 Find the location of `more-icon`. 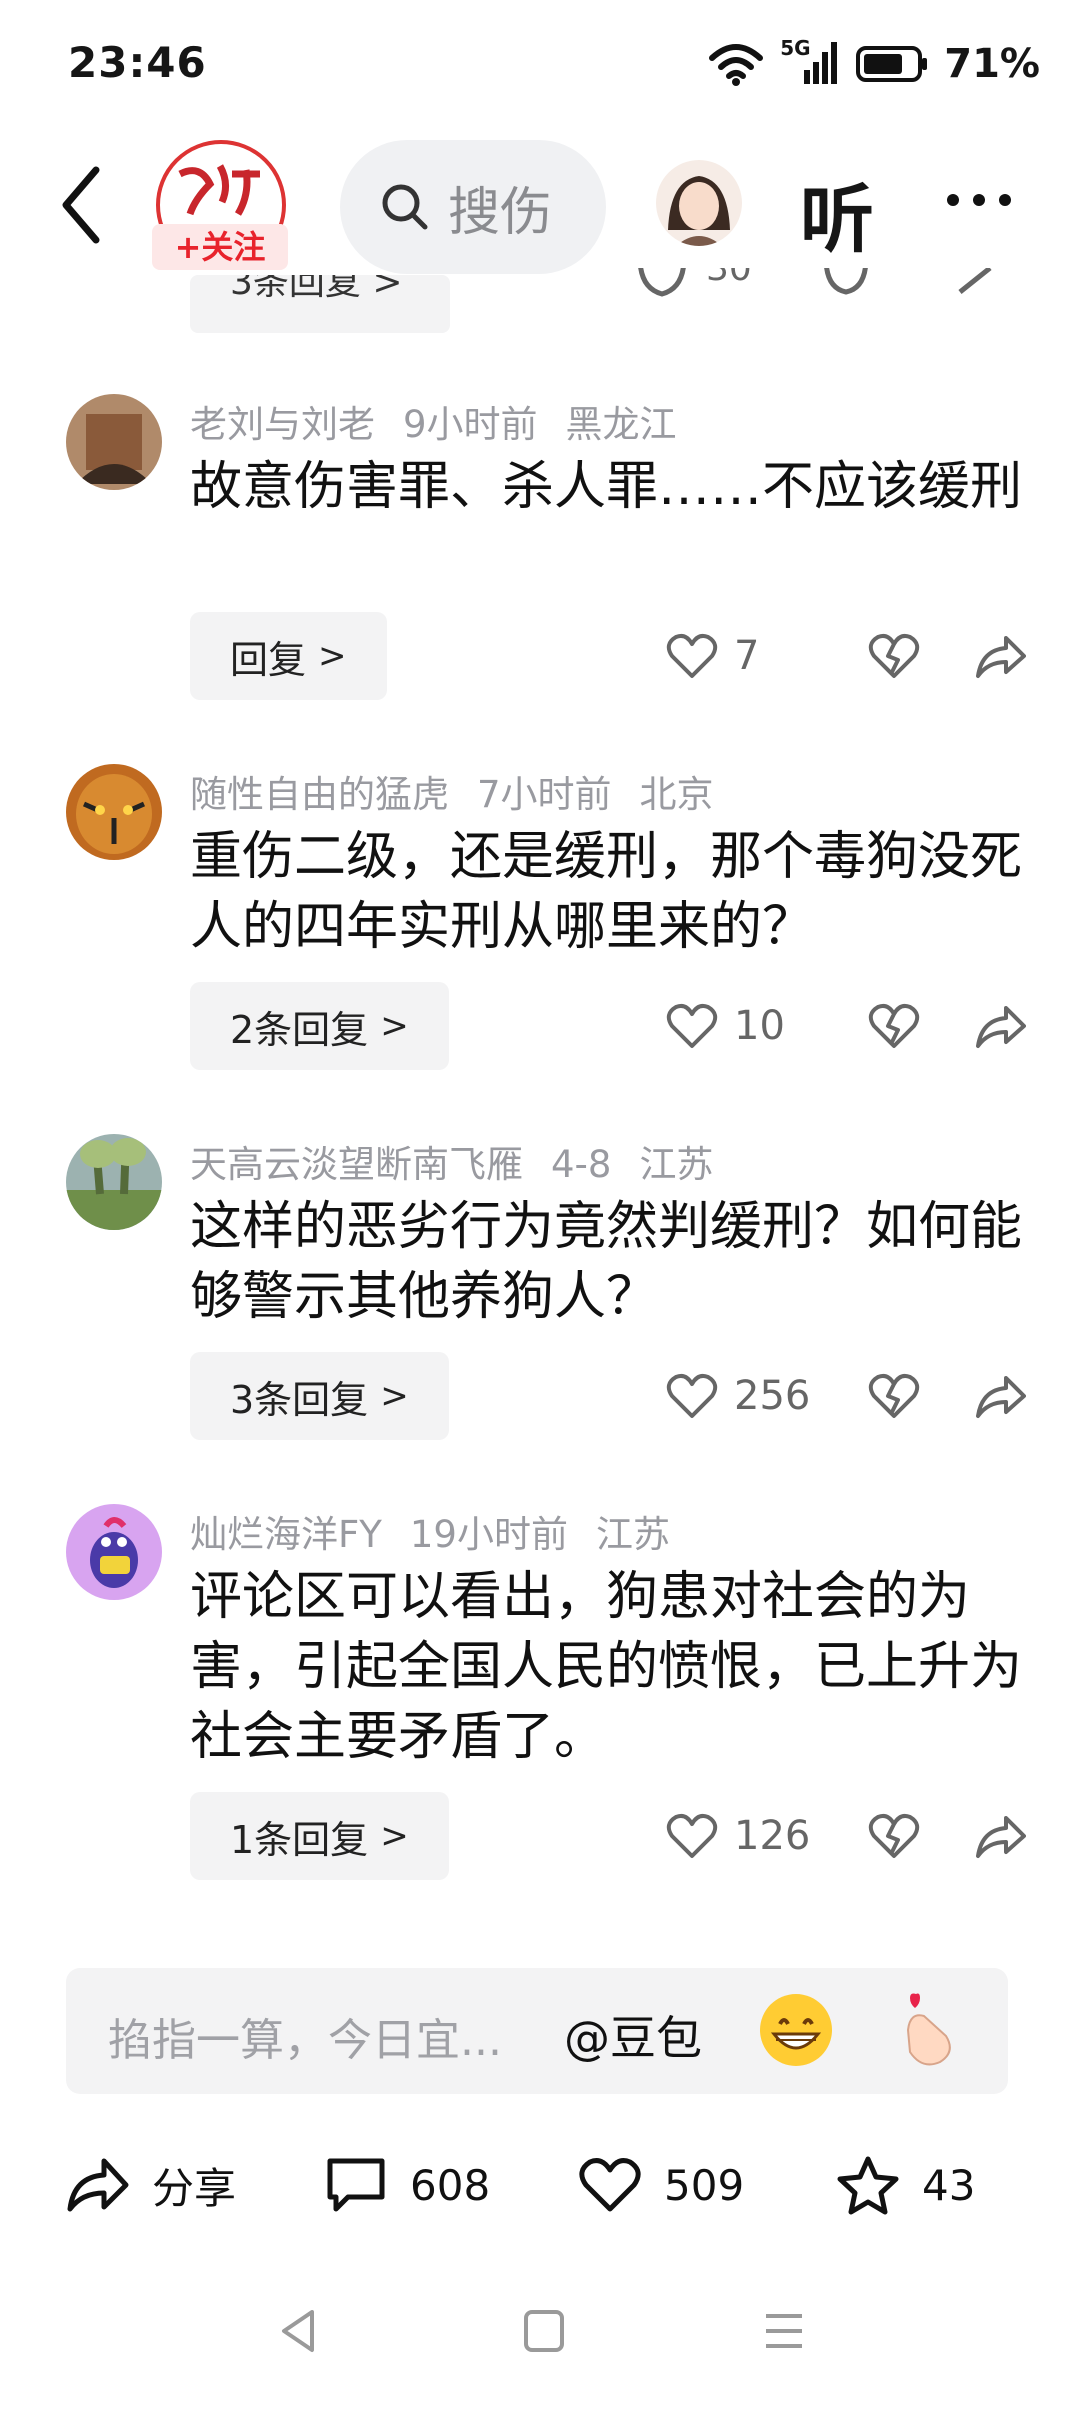

more-icon is located at coordinates (979, 200).